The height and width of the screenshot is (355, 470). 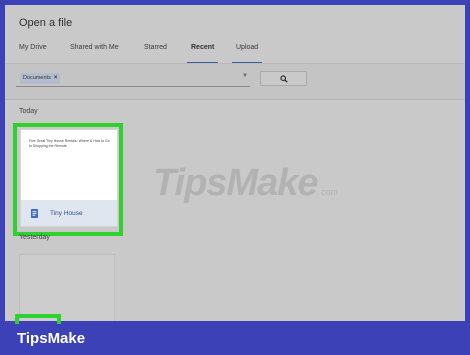 I want to click on section-label-today: Today, so click(x=28, y=111).